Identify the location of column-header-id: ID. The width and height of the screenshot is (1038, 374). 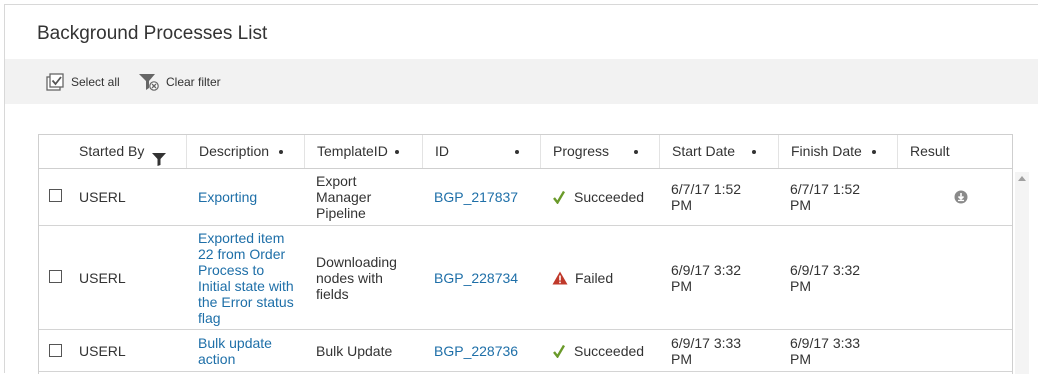
(481, 151).